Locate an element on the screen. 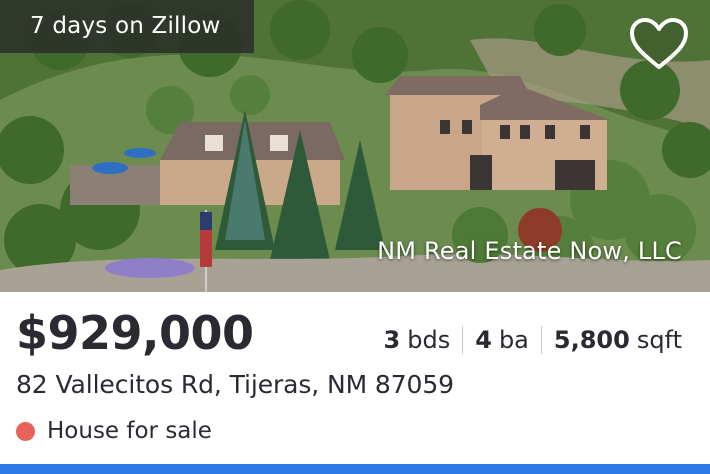 Image resolution: width=710 pixels, height=474 pixels. home-facts: 3 bds 4 ba 5,800 sqft is located at coordinates (533, 340).